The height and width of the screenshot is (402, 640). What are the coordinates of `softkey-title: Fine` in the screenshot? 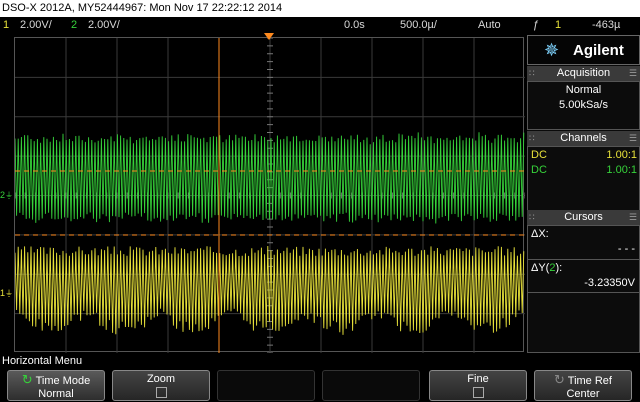 It's located at (478, 379).